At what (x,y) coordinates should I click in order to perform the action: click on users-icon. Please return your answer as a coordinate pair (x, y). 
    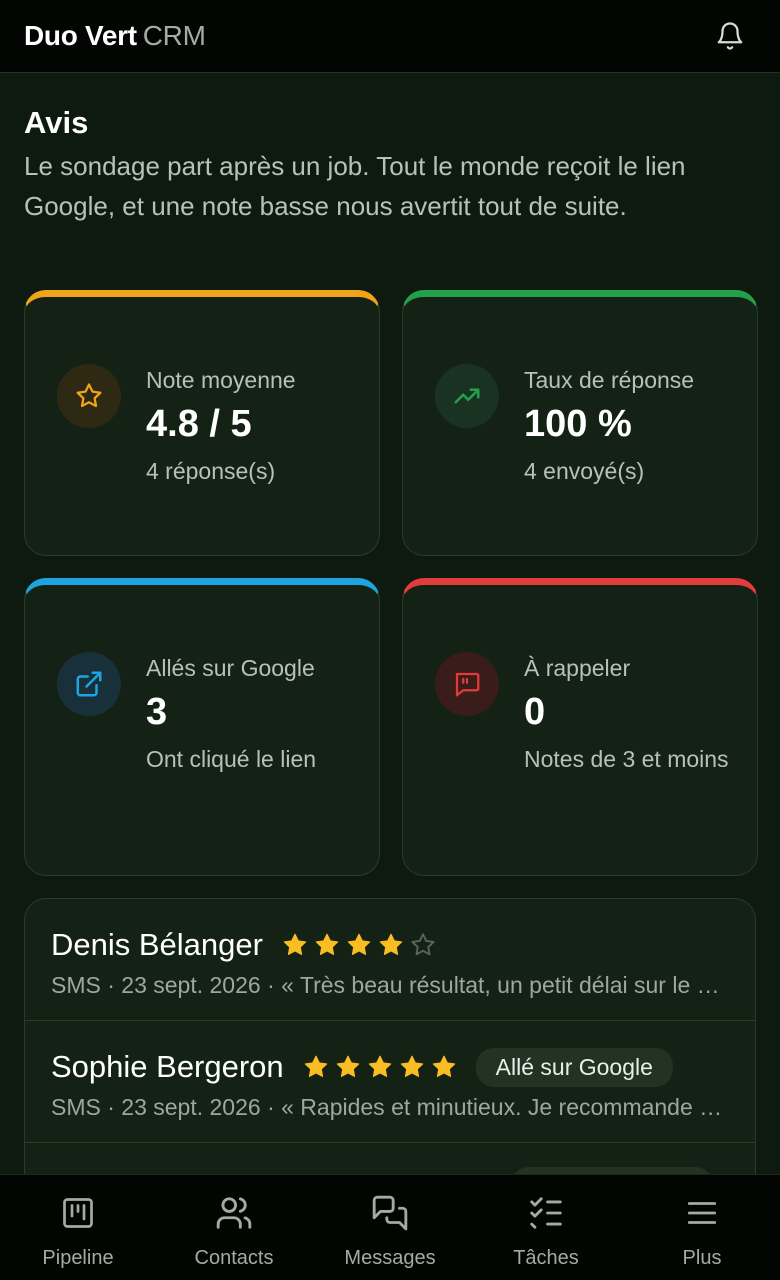
    Looking at the image, I should click on (234, 1213).